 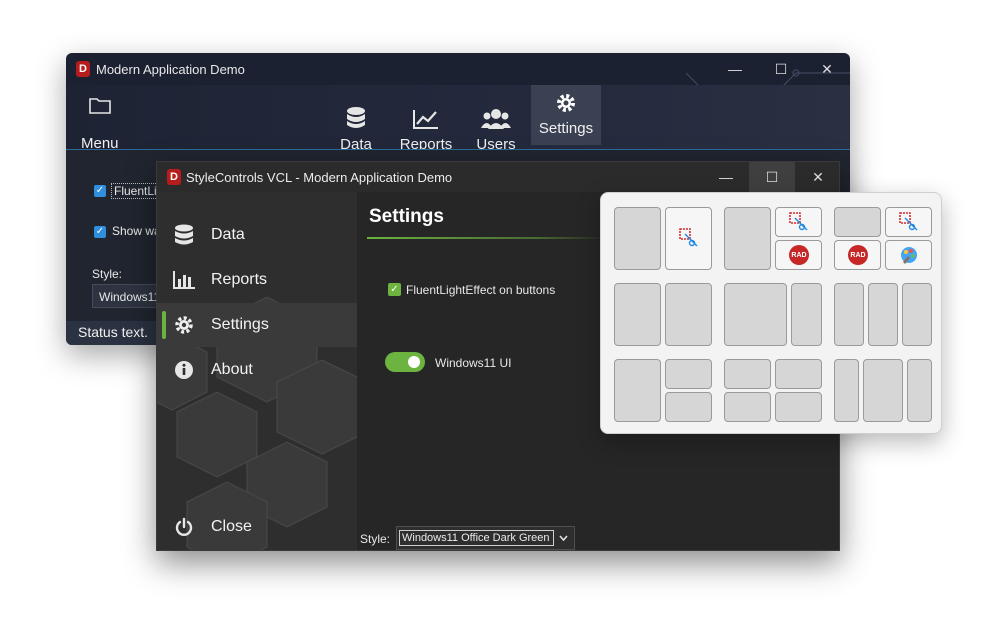 I want to click on windows11-toggle-label: Windows11 UI, so click(x=473, y=363).